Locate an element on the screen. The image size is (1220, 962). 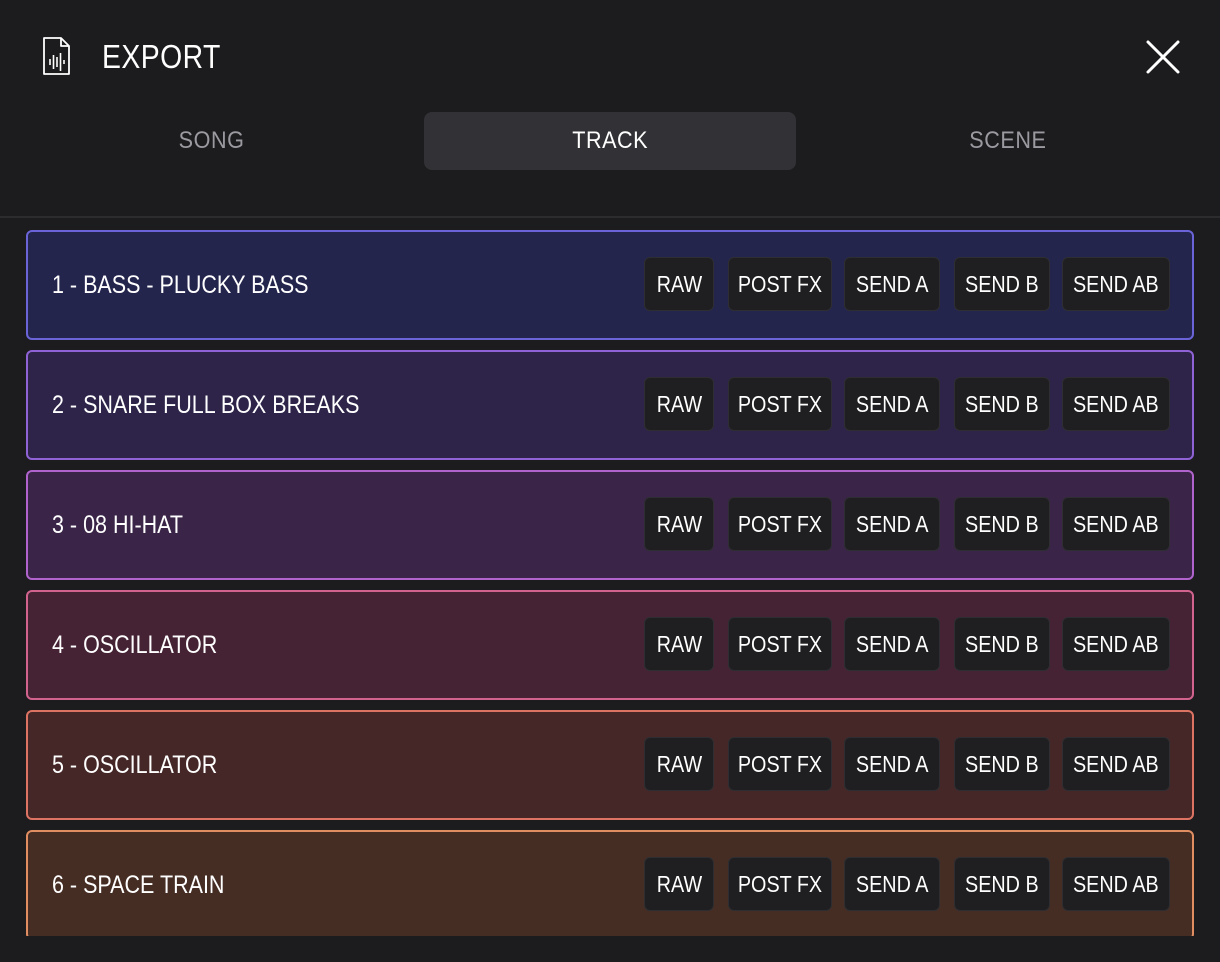
track-name: 2 - SNARE FULL BOX BREAKS is located at coordinates (206, 405).